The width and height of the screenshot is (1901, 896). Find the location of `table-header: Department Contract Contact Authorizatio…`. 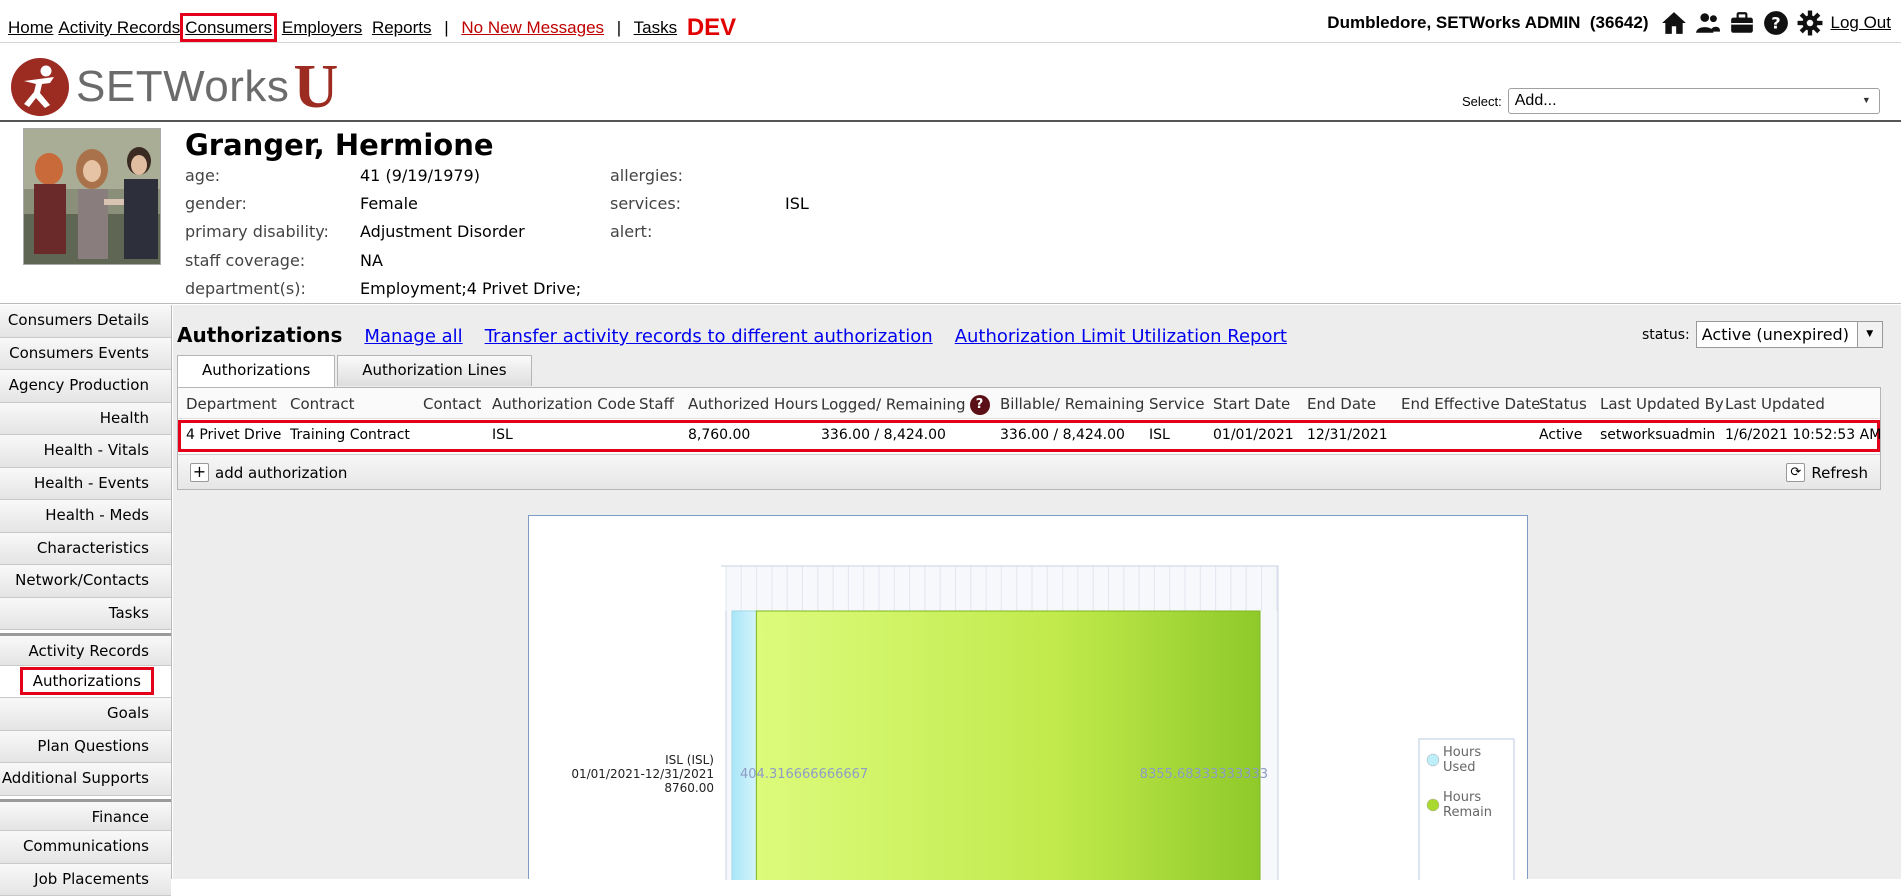

table-header: Department Contract Contact Authorizatio… is located at coordinates (1029, 403).